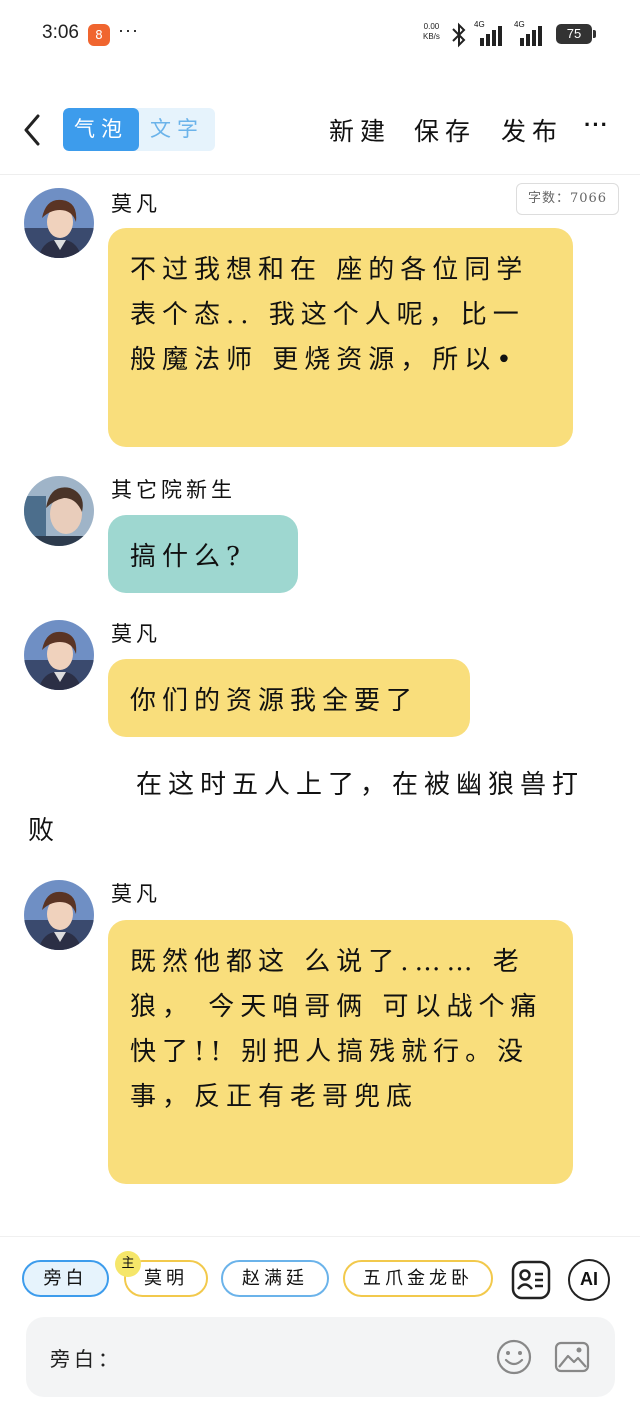 This screenshot has width=640, height=1423. What do you see at coordinates (531, 1280) in the screenshot?
I see `character-list-icon` at bounding box center [531, 1280].